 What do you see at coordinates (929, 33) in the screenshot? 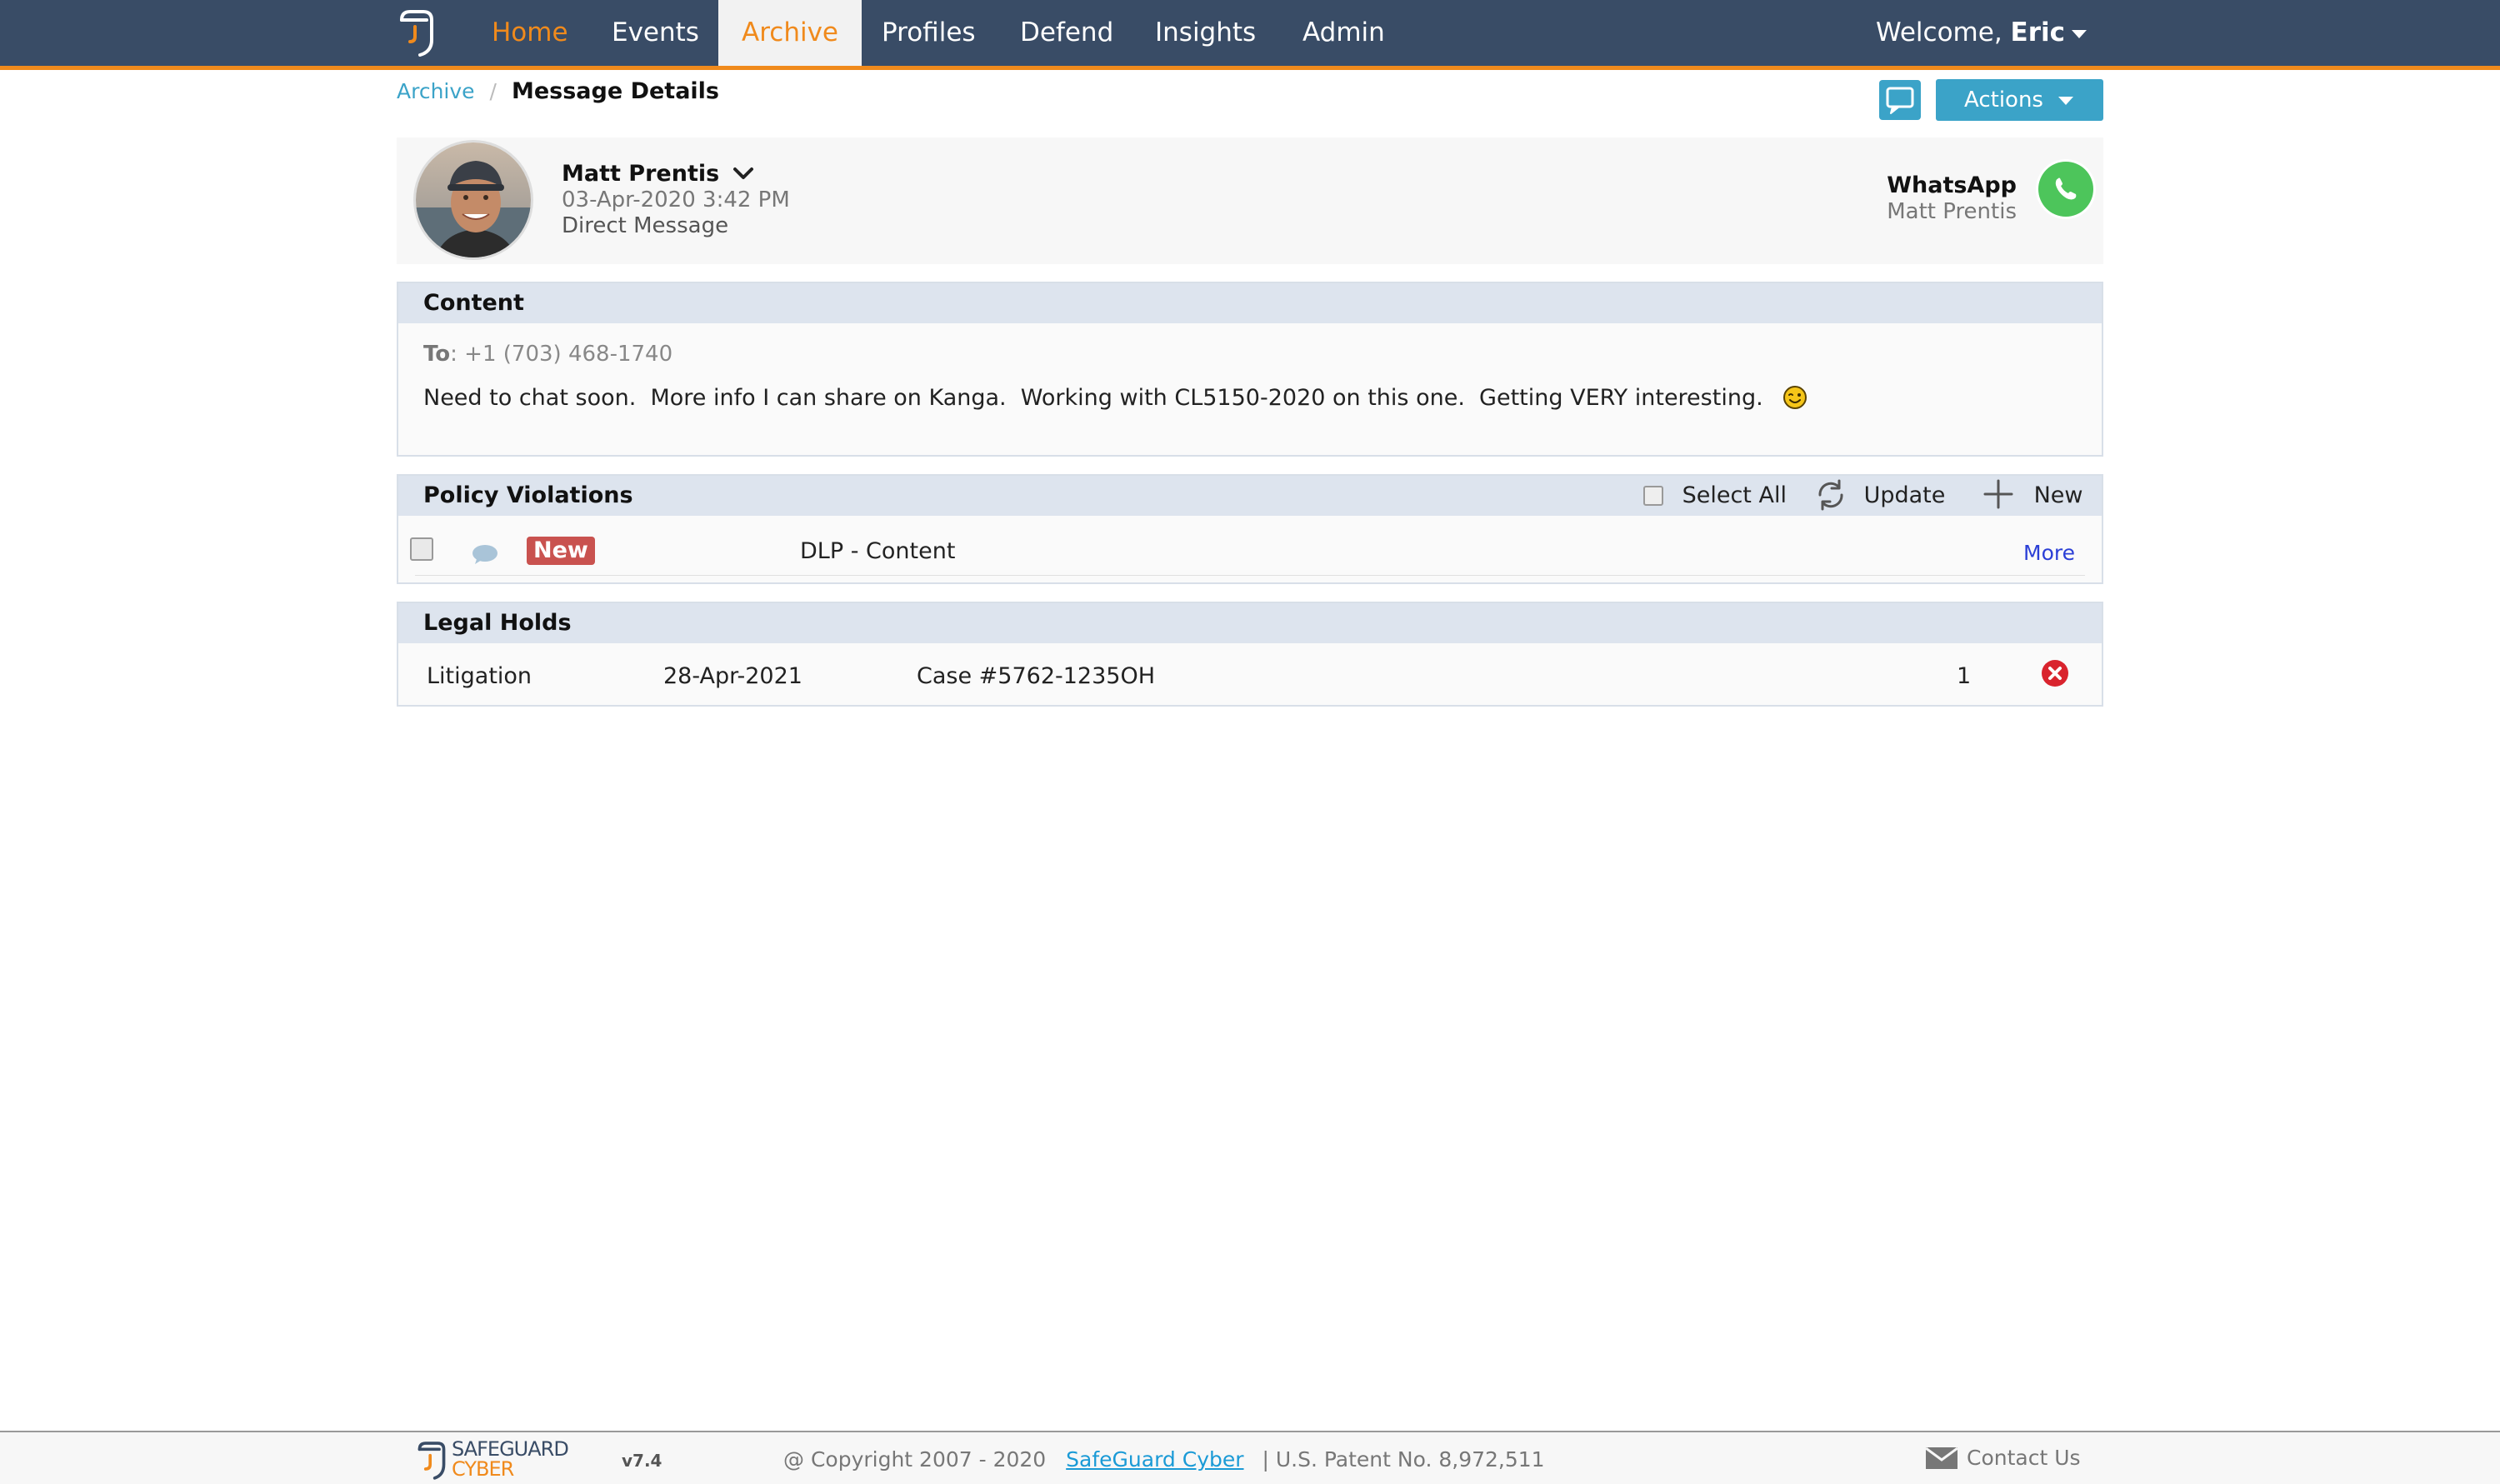
I see `nav-profiles: Profiles` at bounding box center [929, 33].